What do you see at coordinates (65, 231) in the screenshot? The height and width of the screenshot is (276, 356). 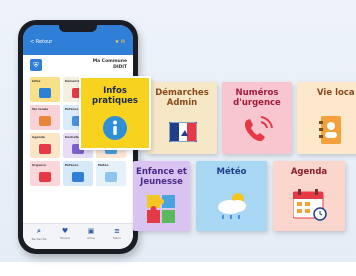 I see `nav-icon: ♥` at bounding box center [65, 231].